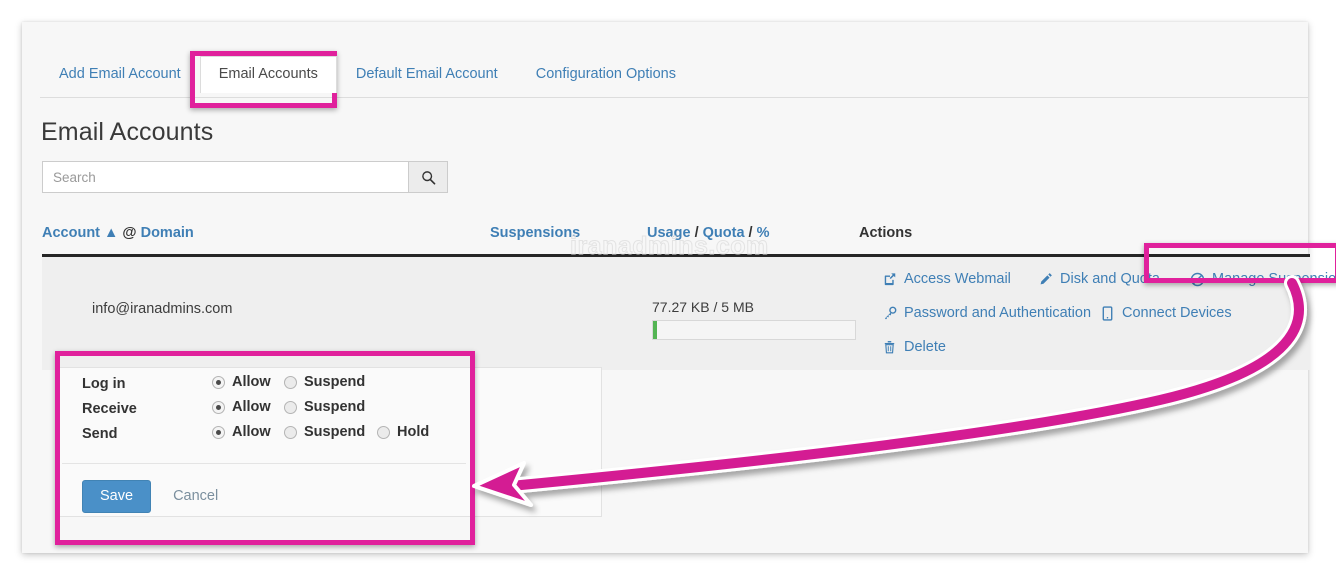  Describe the element at coordinates (195, 496) in the screenshot. I see `cancel-button: Cancel` at that location.